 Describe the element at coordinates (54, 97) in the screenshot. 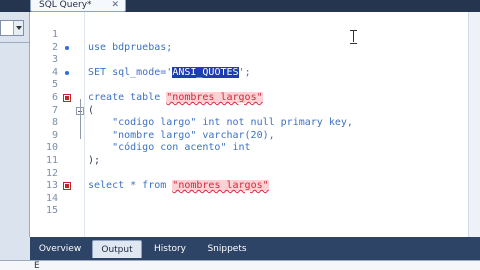

I see `line-number: 6` at that location.